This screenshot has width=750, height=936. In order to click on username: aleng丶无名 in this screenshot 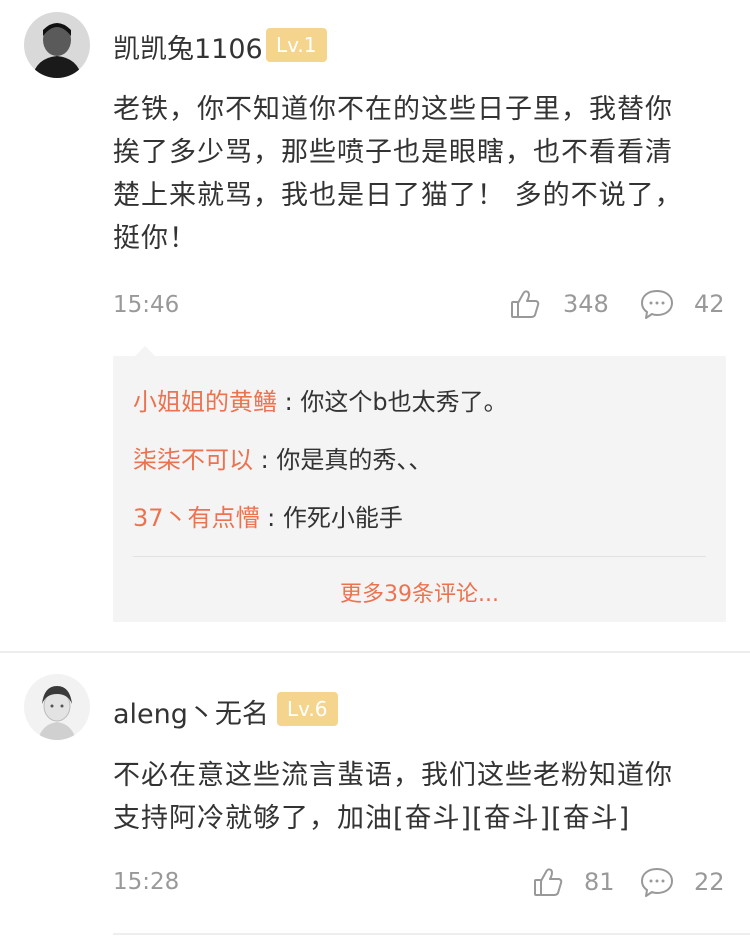, I will do `click(191, 711)`.